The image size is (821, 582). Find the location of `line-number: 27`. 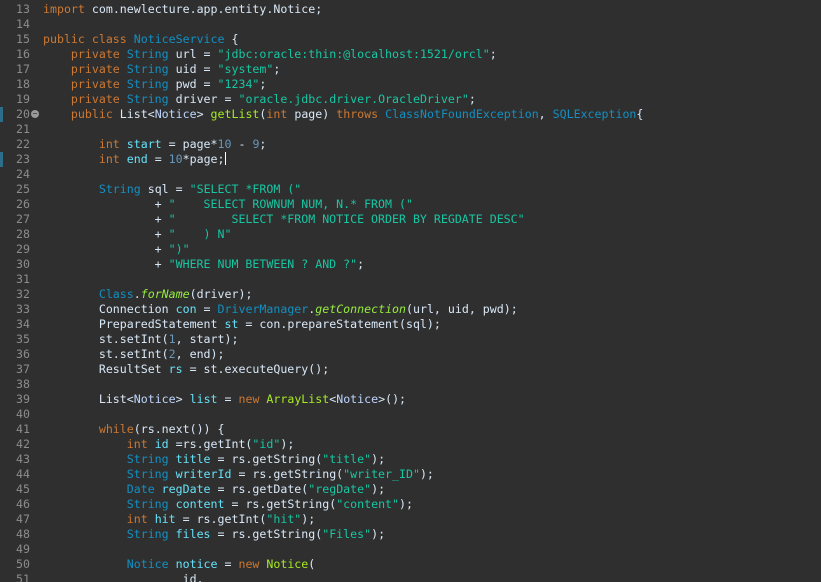

line-number: 27 is located at coordinates (23, 219).